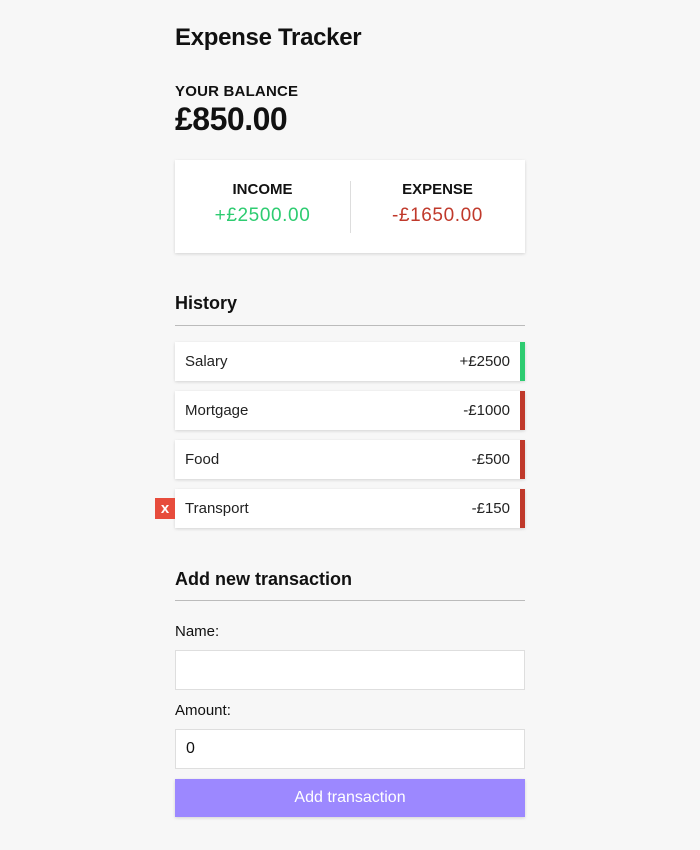  I want to click on balance-label: YOUR BALANCE, so click(237, 91).